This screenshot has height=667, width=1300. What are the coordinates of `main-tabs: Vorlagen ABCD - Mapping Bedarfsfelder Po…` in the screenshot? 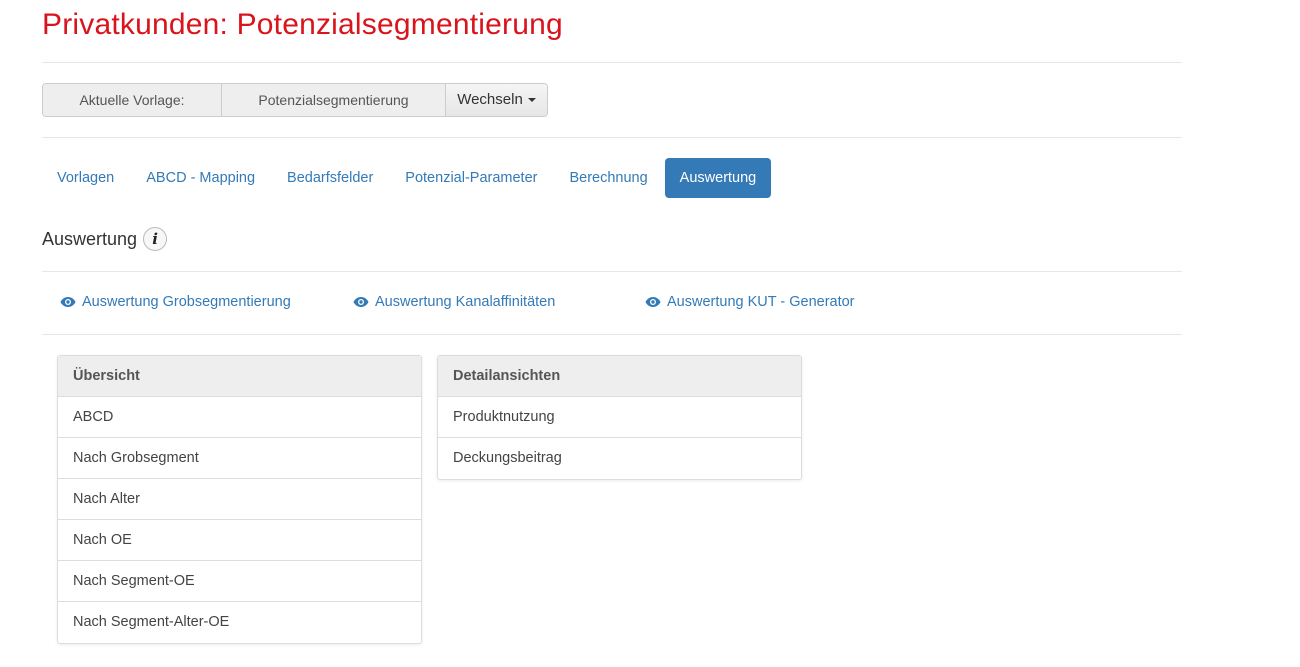 It's located at (407, 178).